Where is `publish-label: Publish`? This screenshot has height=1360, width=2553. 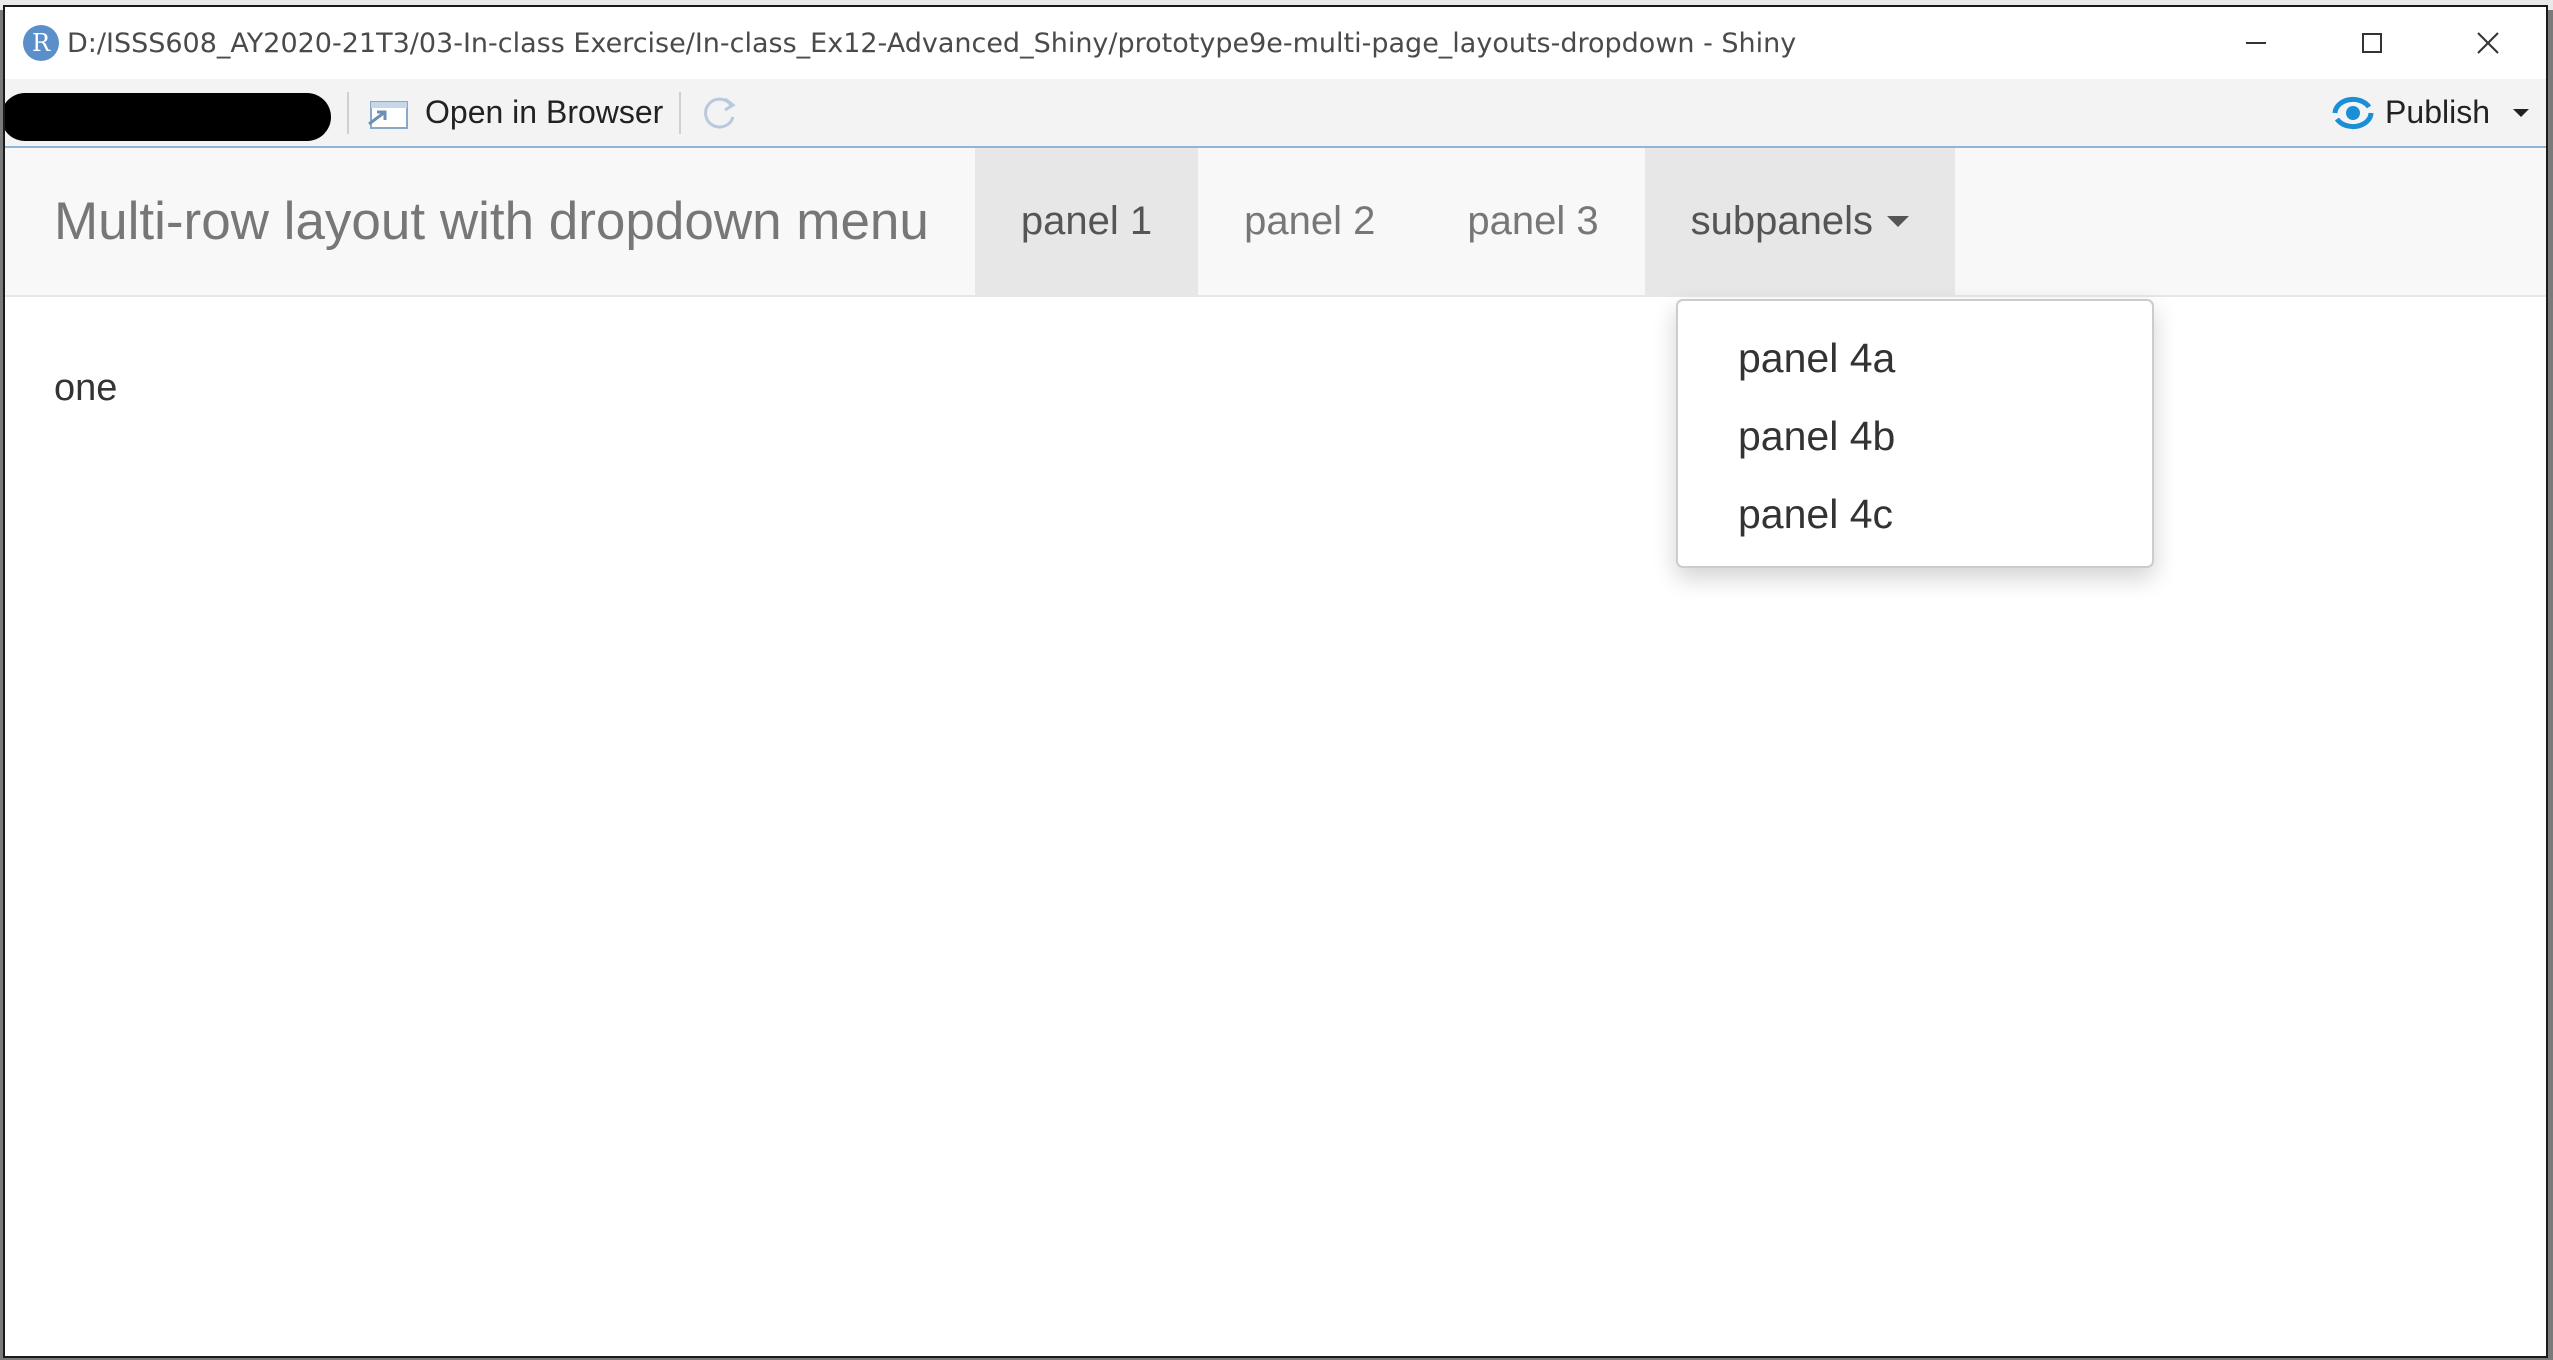 publish-label: Publish is located at coordinates (2437, 112).